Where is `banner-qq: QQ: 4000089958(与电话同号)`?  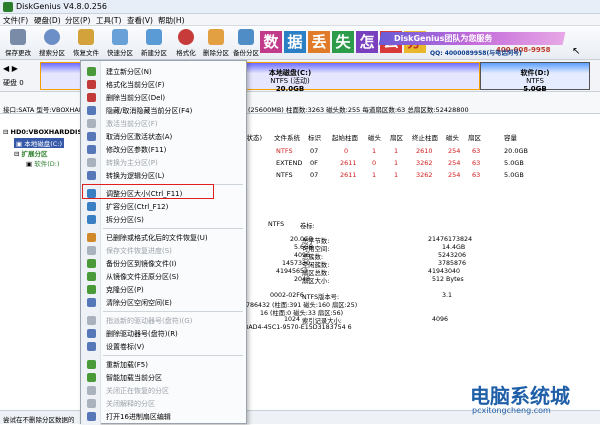 banner-qq: QQ: 4000089958(与电话同号) is located at coordinates (476, 53).